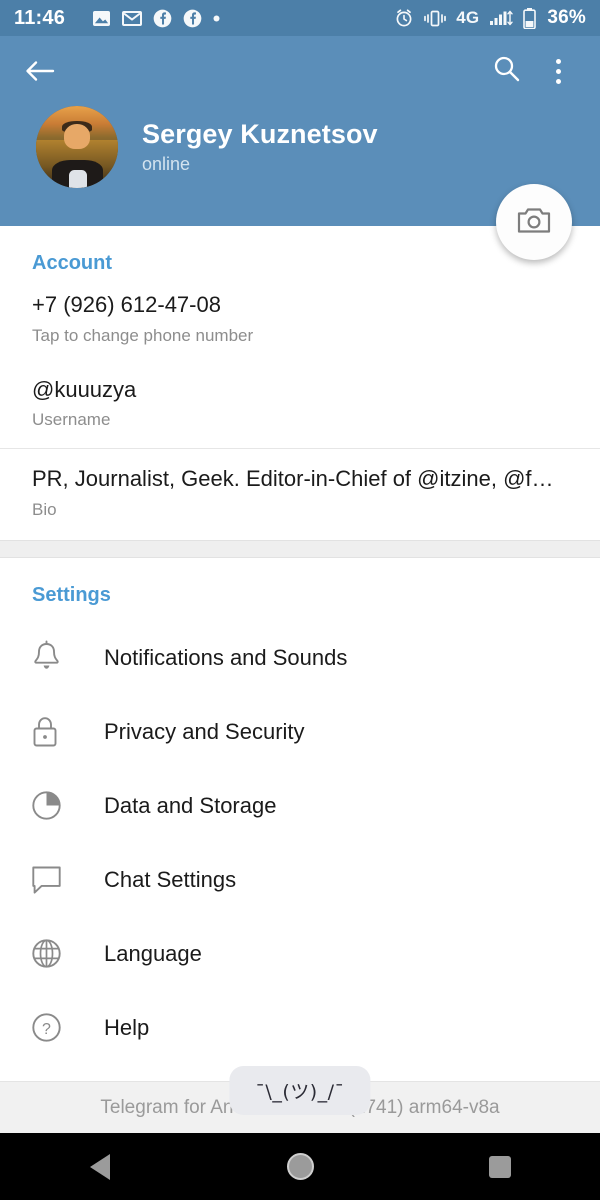 The height and width of the screenshot is (1200, 600). Describe the element at coordinates (204, 18) in the screenshot. I see `status-bar-left: 11:46` at that location.